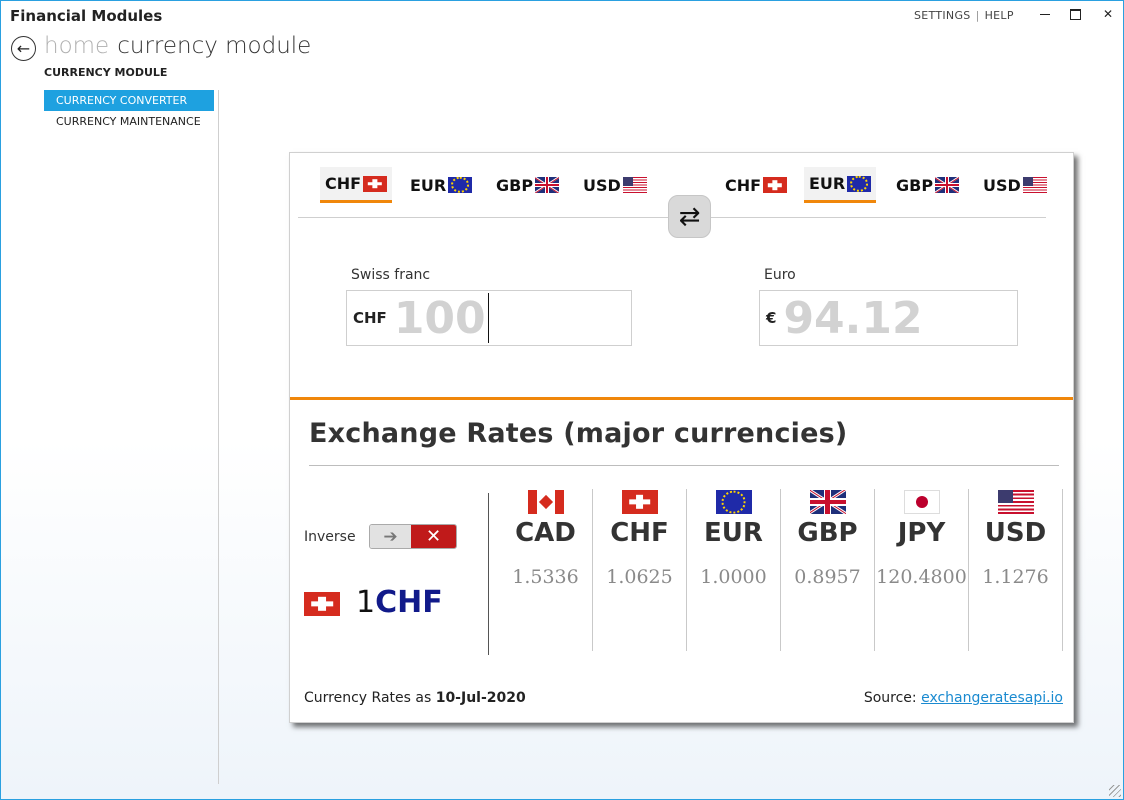 This screenshot has height=800, width=1124. Describe the element at coordinates (915, 185) in the screenshot. I see `to-tab-gbp-label: GBP` at that location.